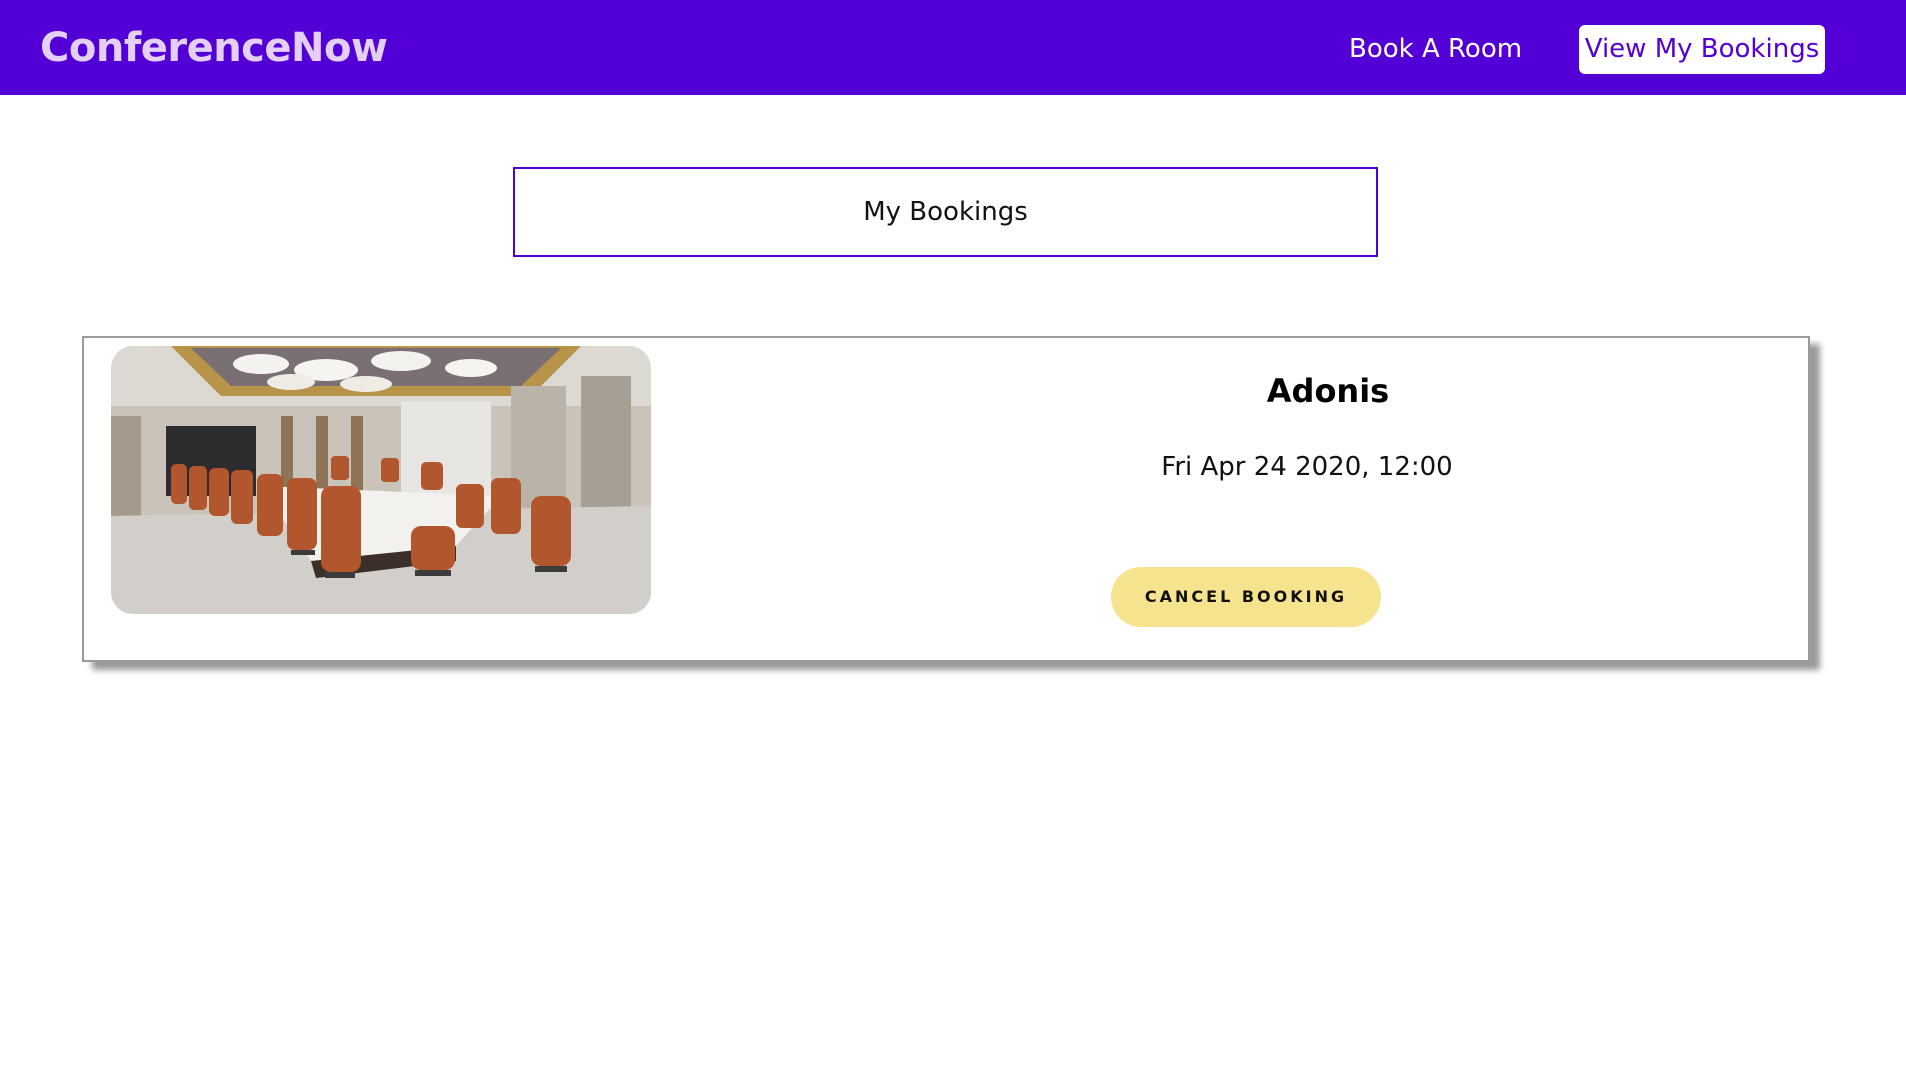 Image resolution: width=1906 pixels, height=1080 pixels. Describe the element at coordinates (1702, 49) in the screenshot. I see `nav-link-view-my-bookings: View My Bookings` at that location.